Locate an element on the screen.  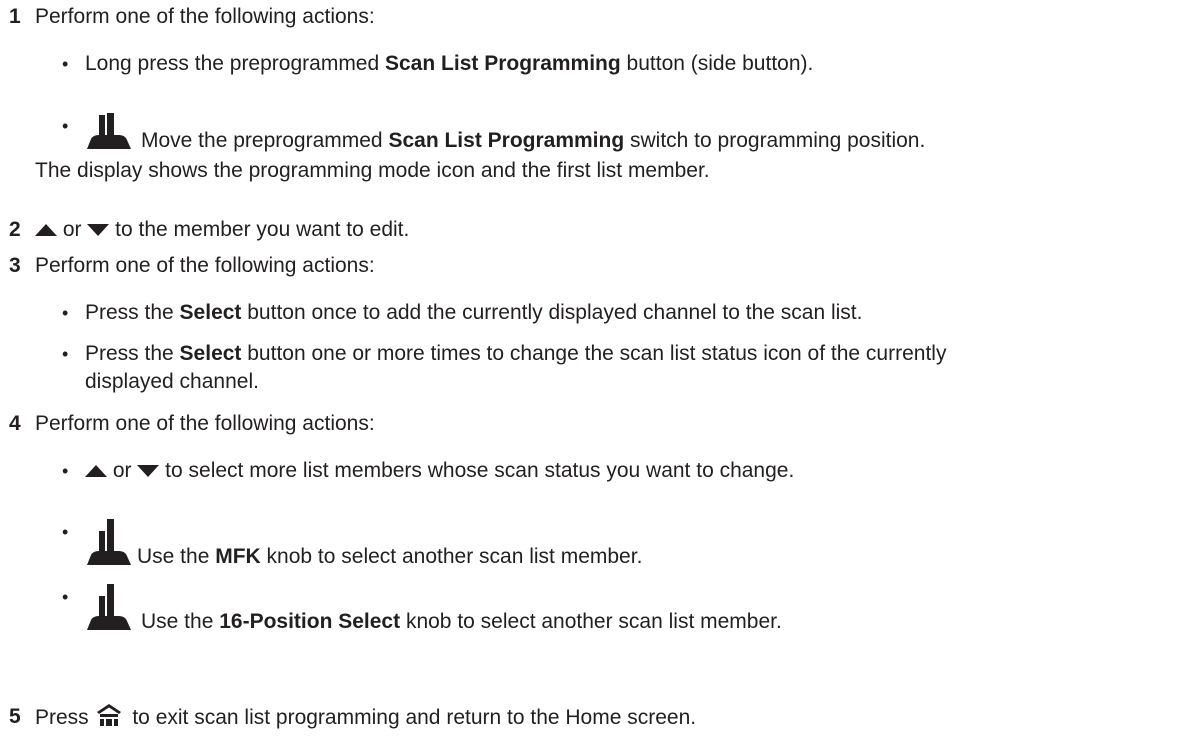
step-number: 5 is located at coordinates (15, 716).